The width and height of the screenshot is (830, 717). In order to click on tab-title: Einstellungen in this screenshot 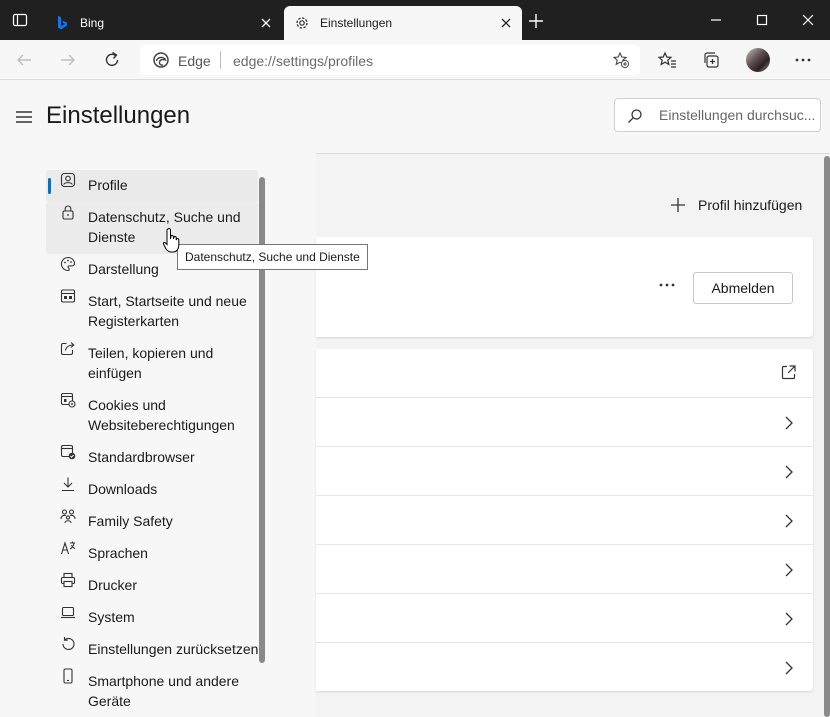, I will do `click(356, 23)`.